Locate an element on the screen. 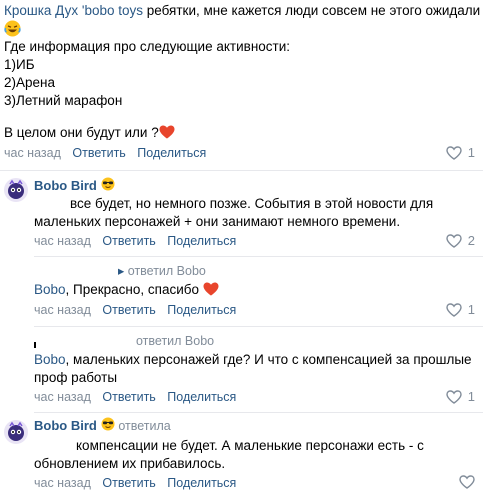 The image size is (483, 496). comment-1-text-line3: 1)ИБ is located at coordinates (19, 64).